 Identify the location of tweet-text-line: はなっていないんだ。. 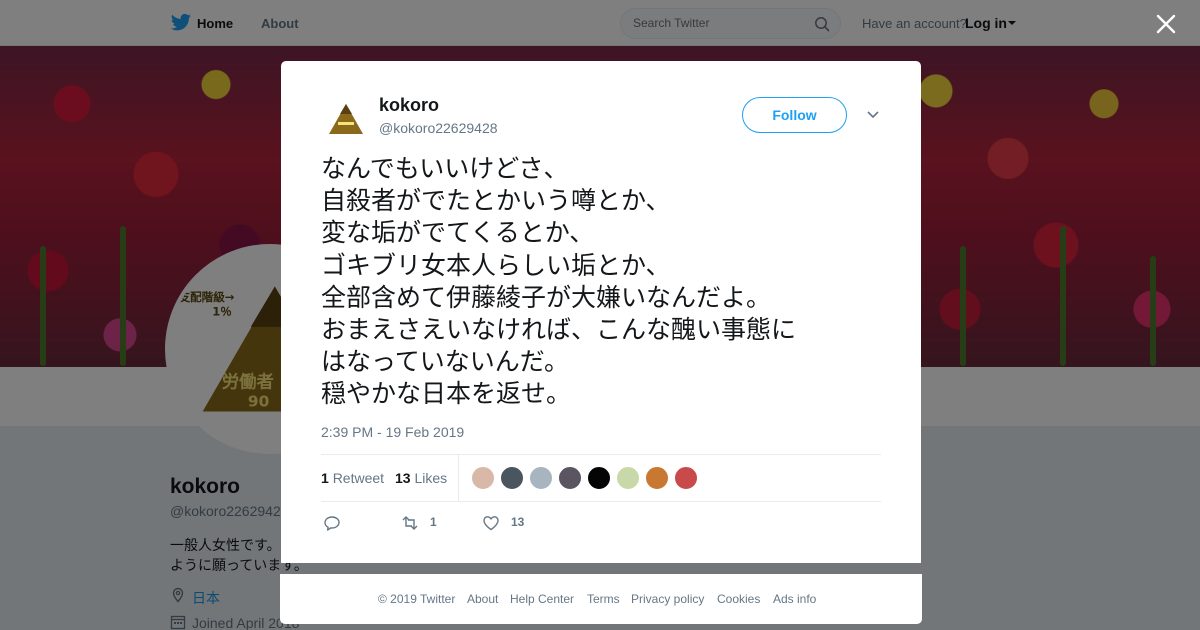
(445, 362).